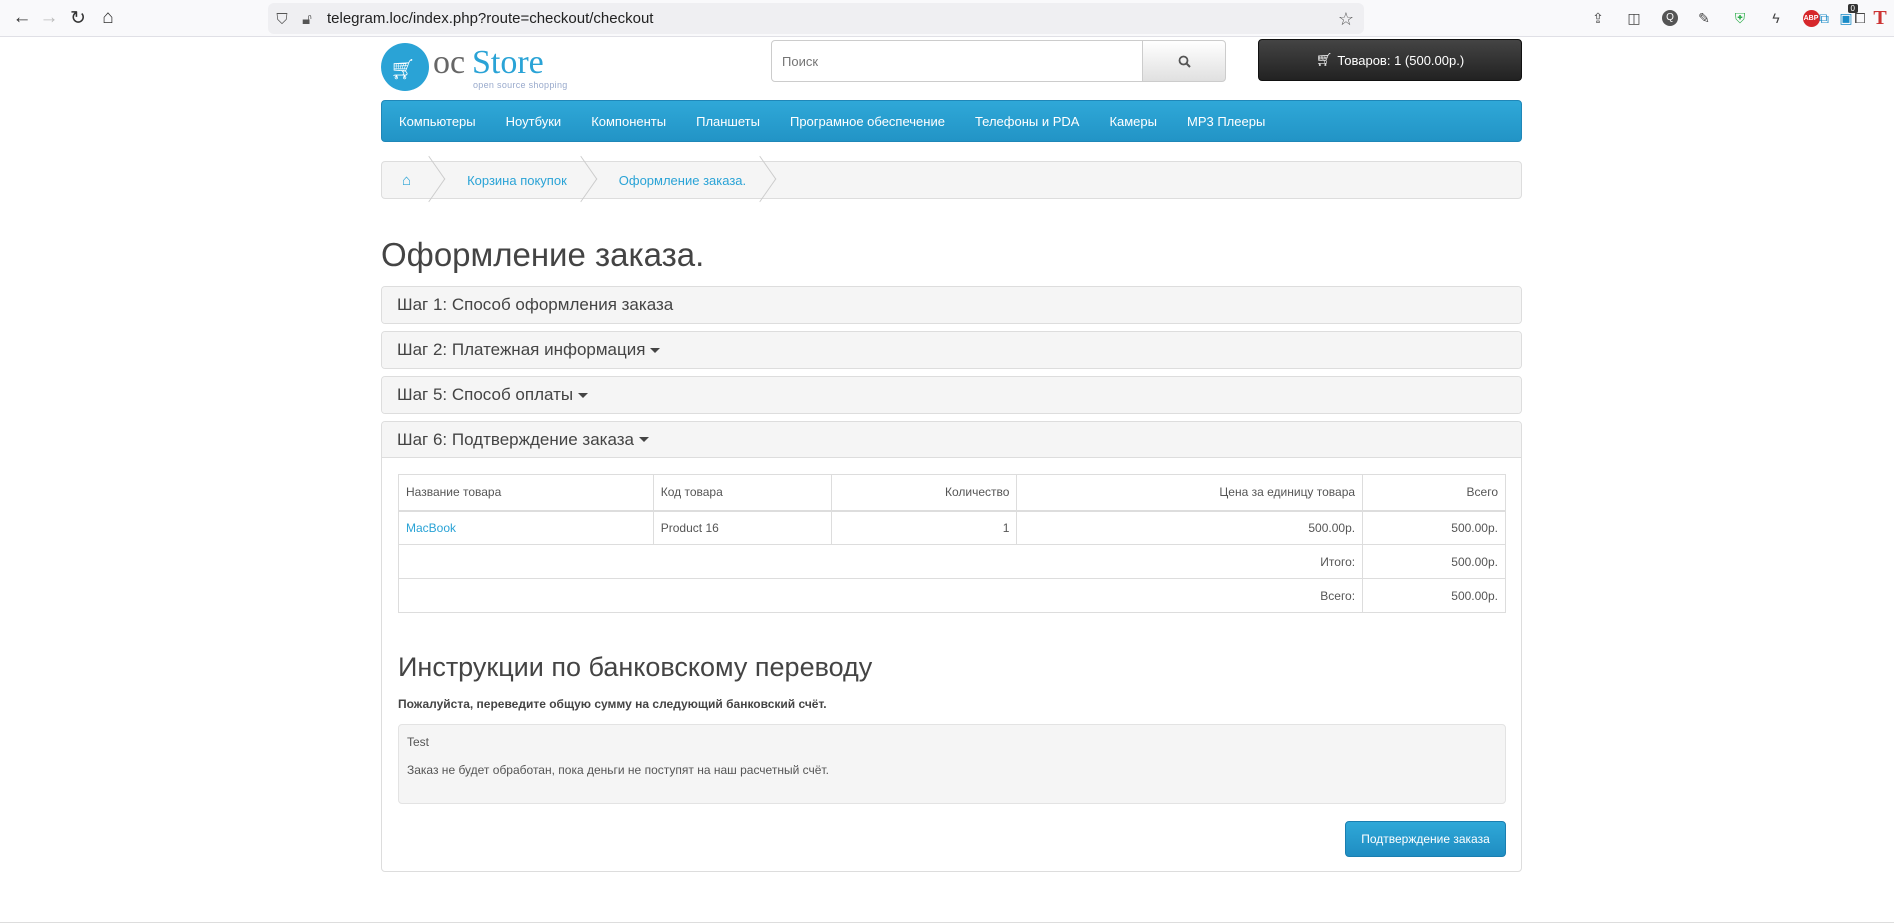 This screenshot has height=924, width=1894. I want to click on menu-item-components: Компоненты, so click(628, 121).